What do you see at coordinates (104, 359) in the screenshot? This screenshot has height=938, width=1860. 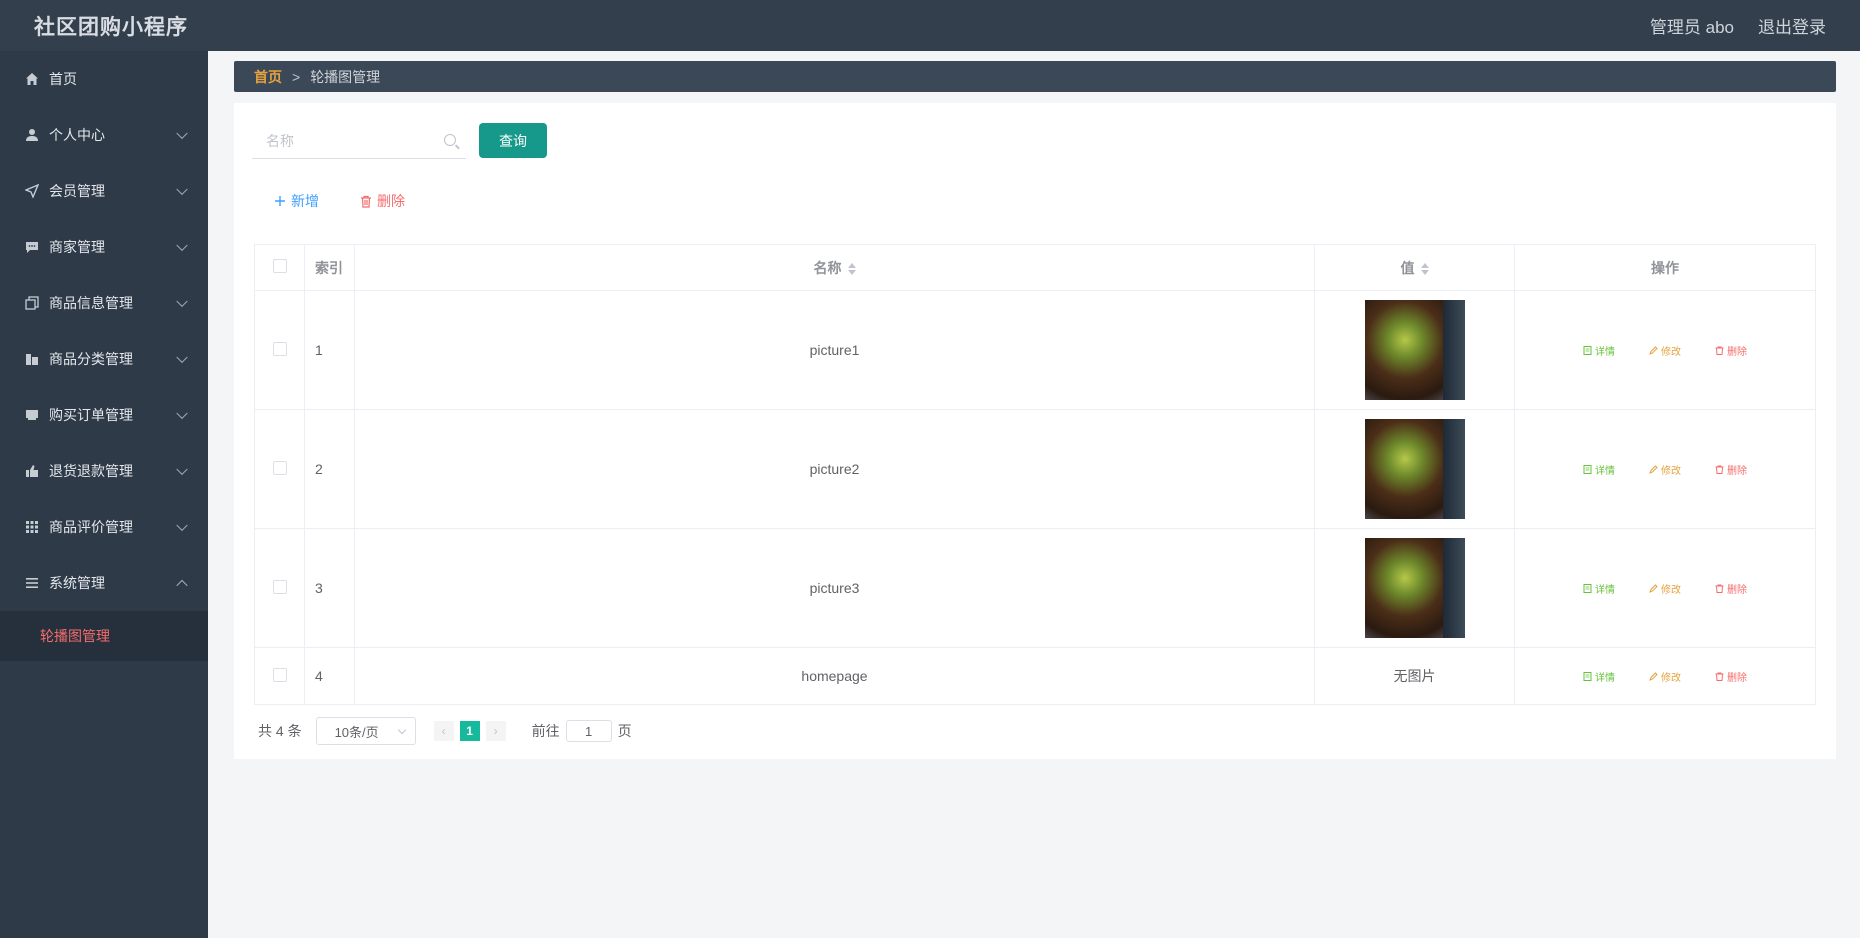 I see `sidebar-item-category-management: 商品分类管理` at bounding box center [104, 359].